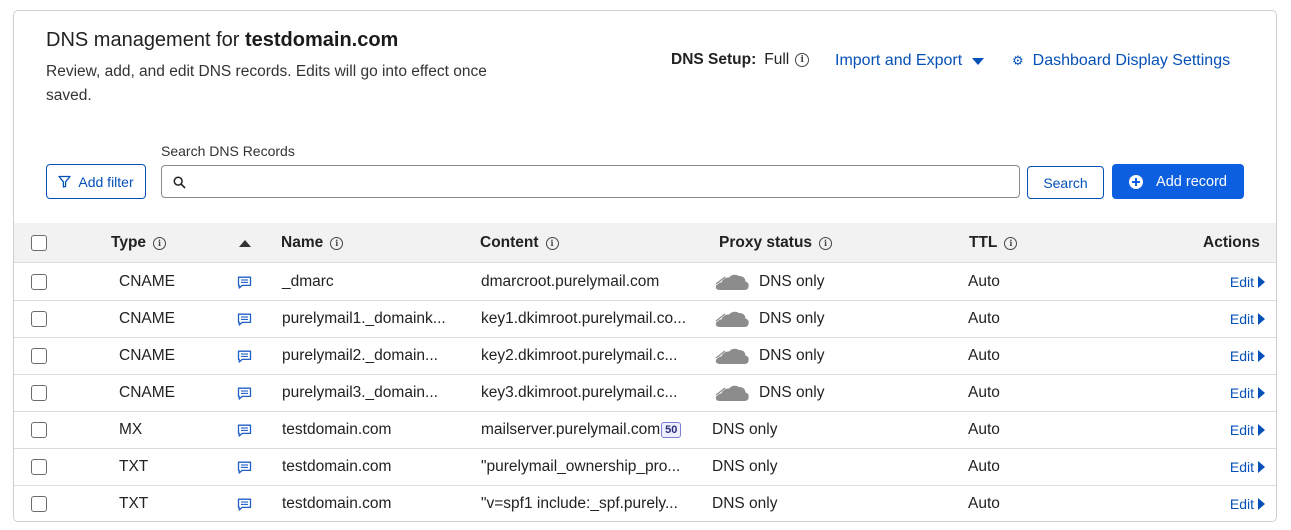  Describe the element at coordinates (312, 243) in the screenshot. I see `column-name: Name i` at that location.